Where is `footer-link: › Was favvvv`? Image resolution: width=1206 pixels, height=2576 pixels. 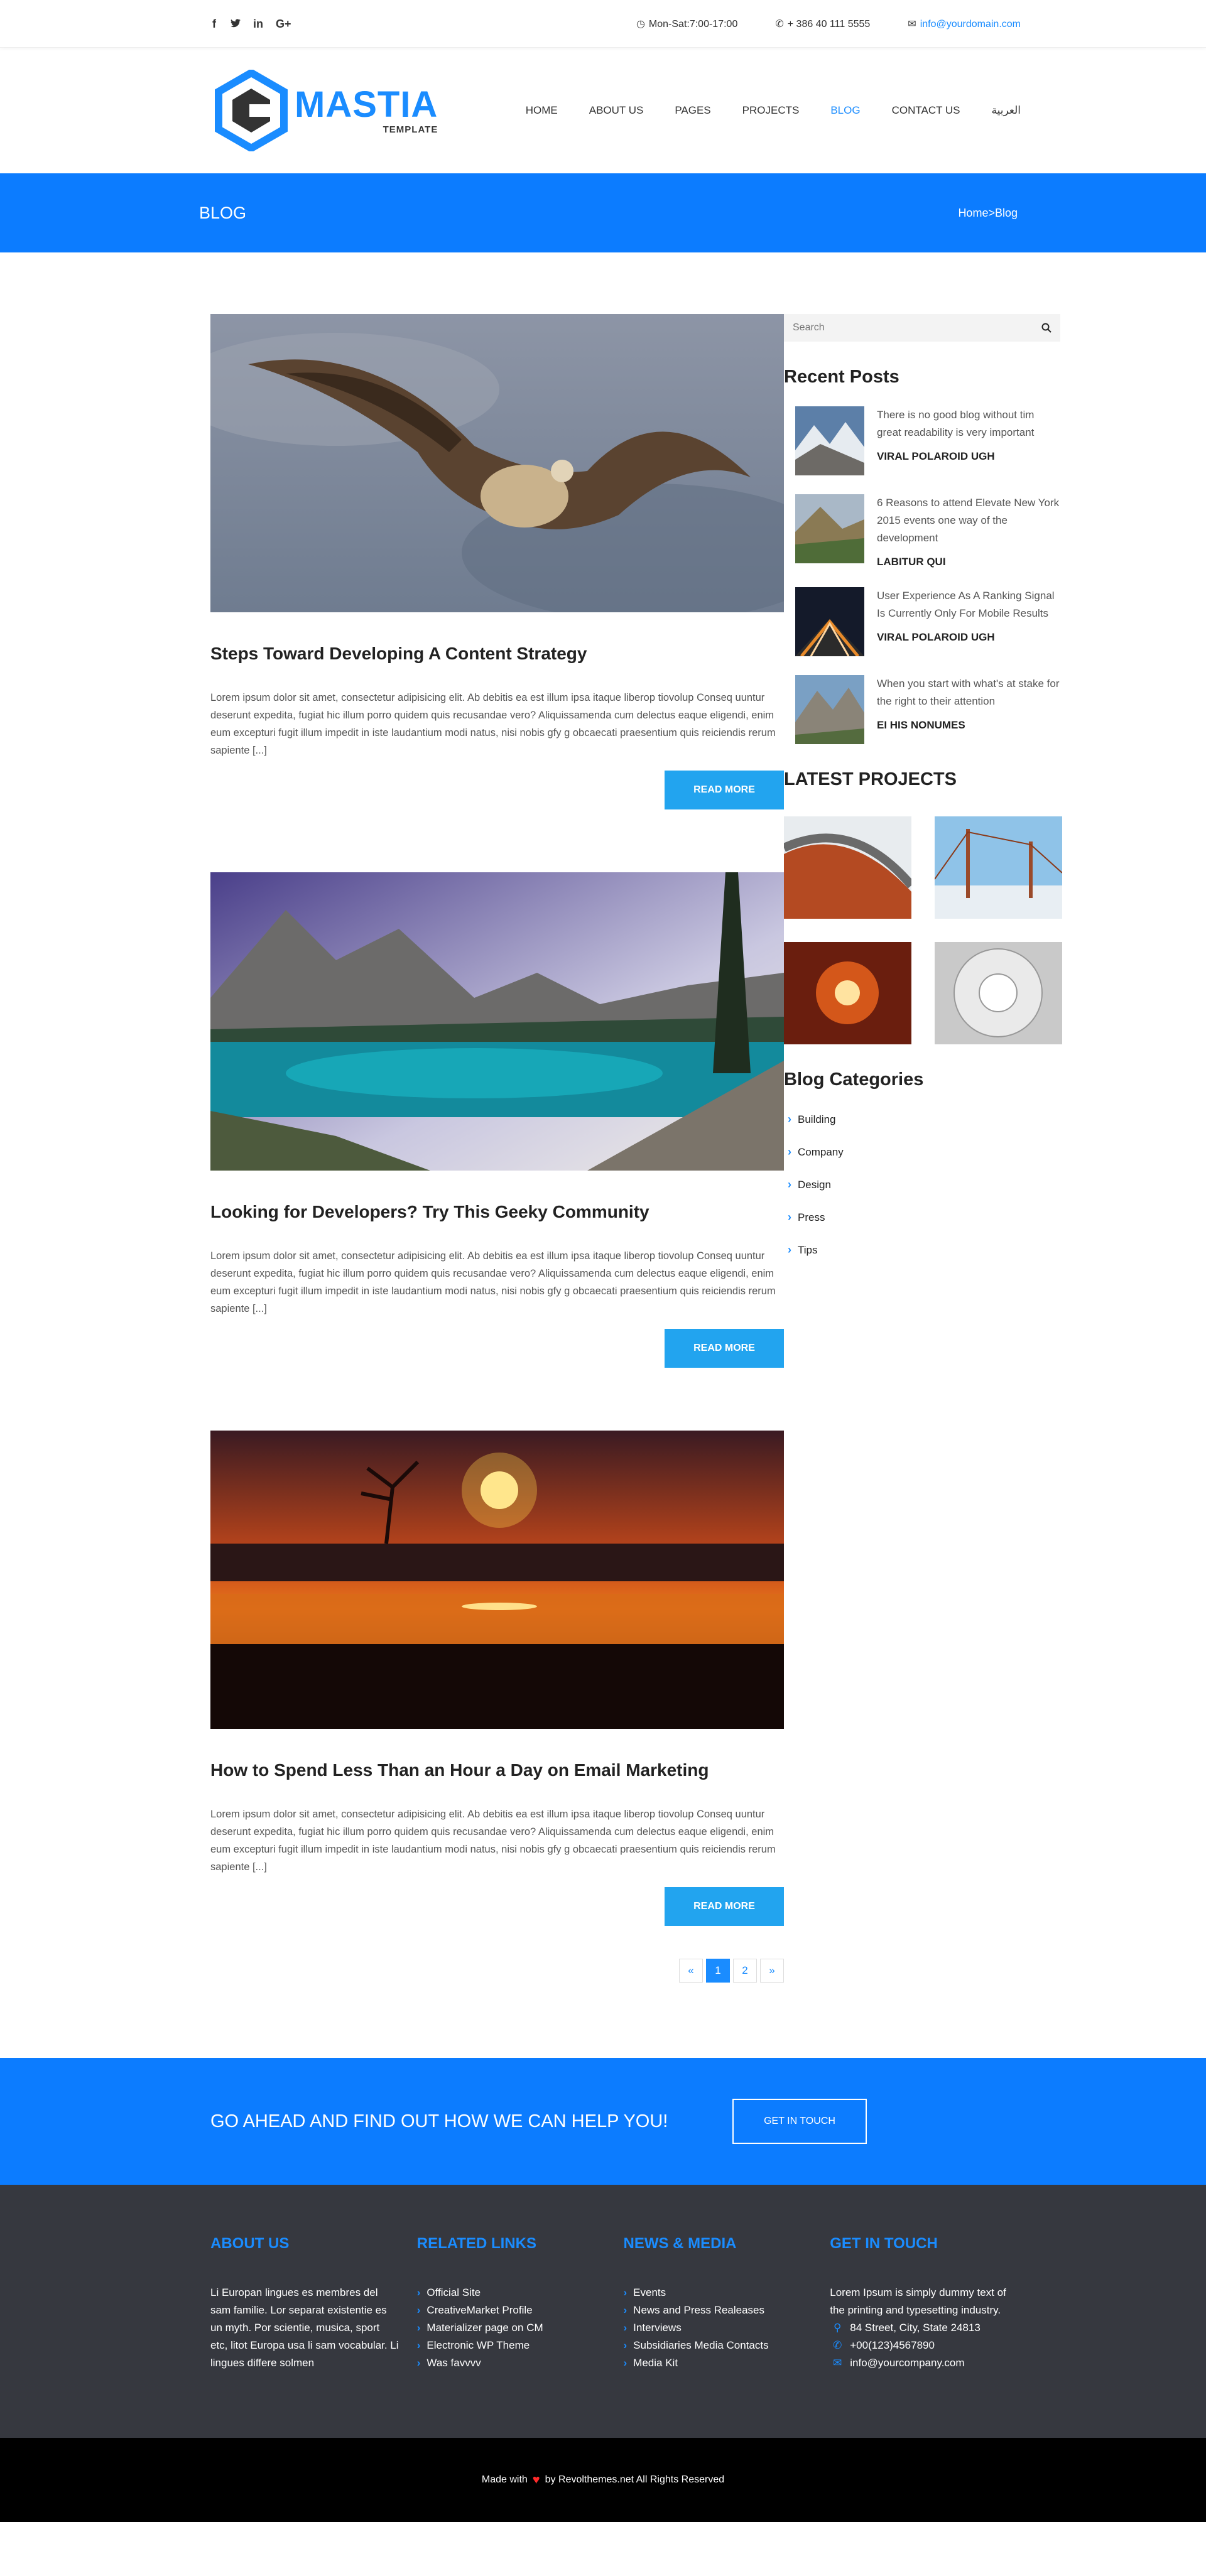 footer-link: › Was favvvv is located at coordinates (521, 2363).